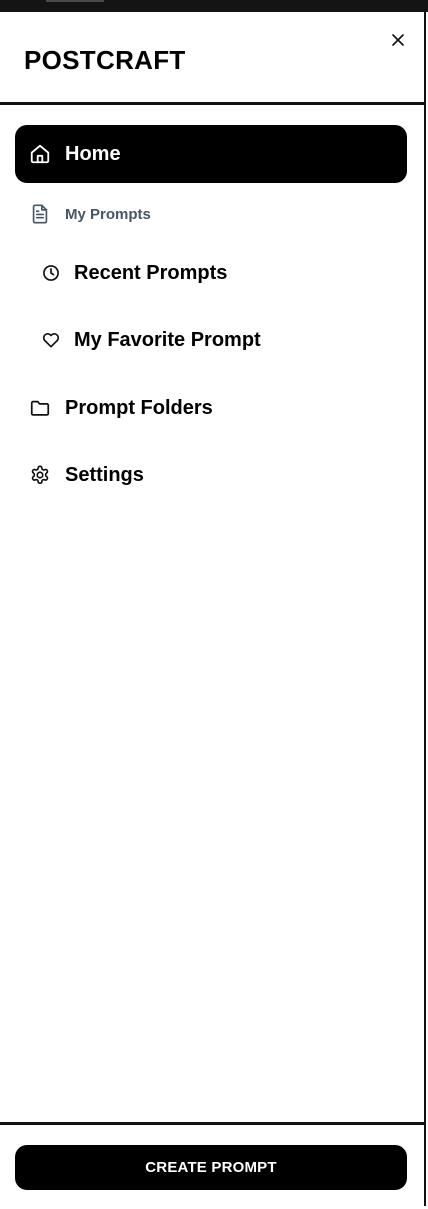  What do you see at coordinates (214, 6) in the screenshot?
I see `window-top-bar` at bounding box center [214, 6].